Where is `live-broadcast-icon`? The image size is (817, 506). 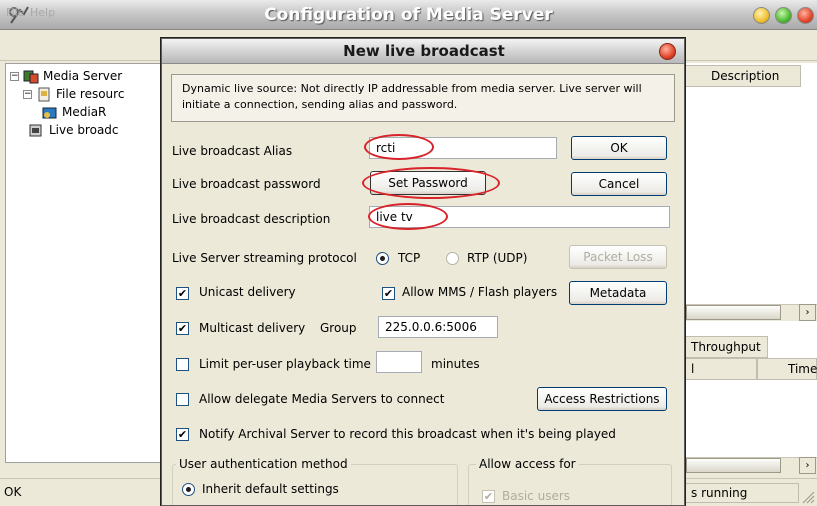
live-broadcast-icon is located at coordinates (35, 130).